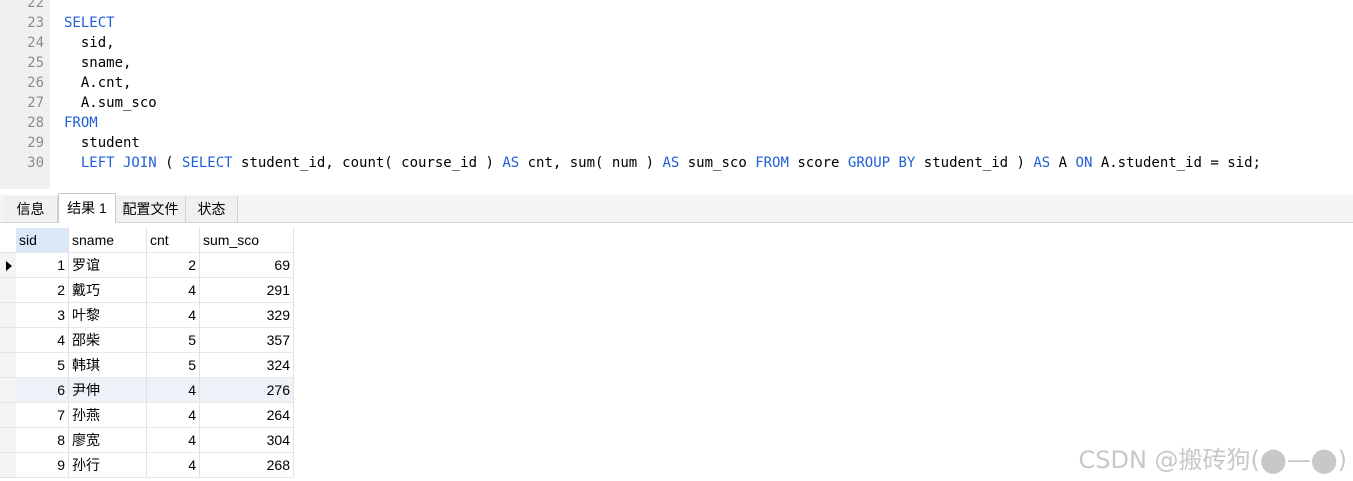  I want to click on tab-info: 信息, so click(31, 209).